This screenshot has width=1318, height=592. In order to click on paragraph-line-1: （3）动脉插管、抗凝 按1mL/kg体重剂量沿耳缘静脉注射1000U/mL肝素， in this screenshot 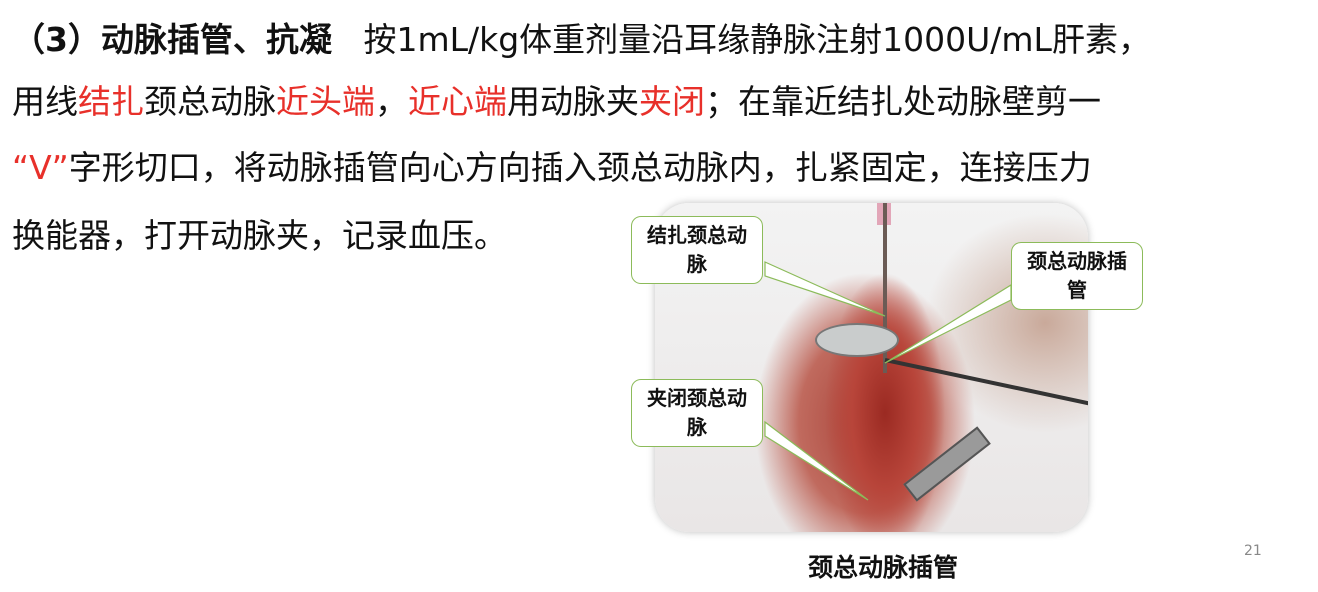, I will do `click(581, 40)`.